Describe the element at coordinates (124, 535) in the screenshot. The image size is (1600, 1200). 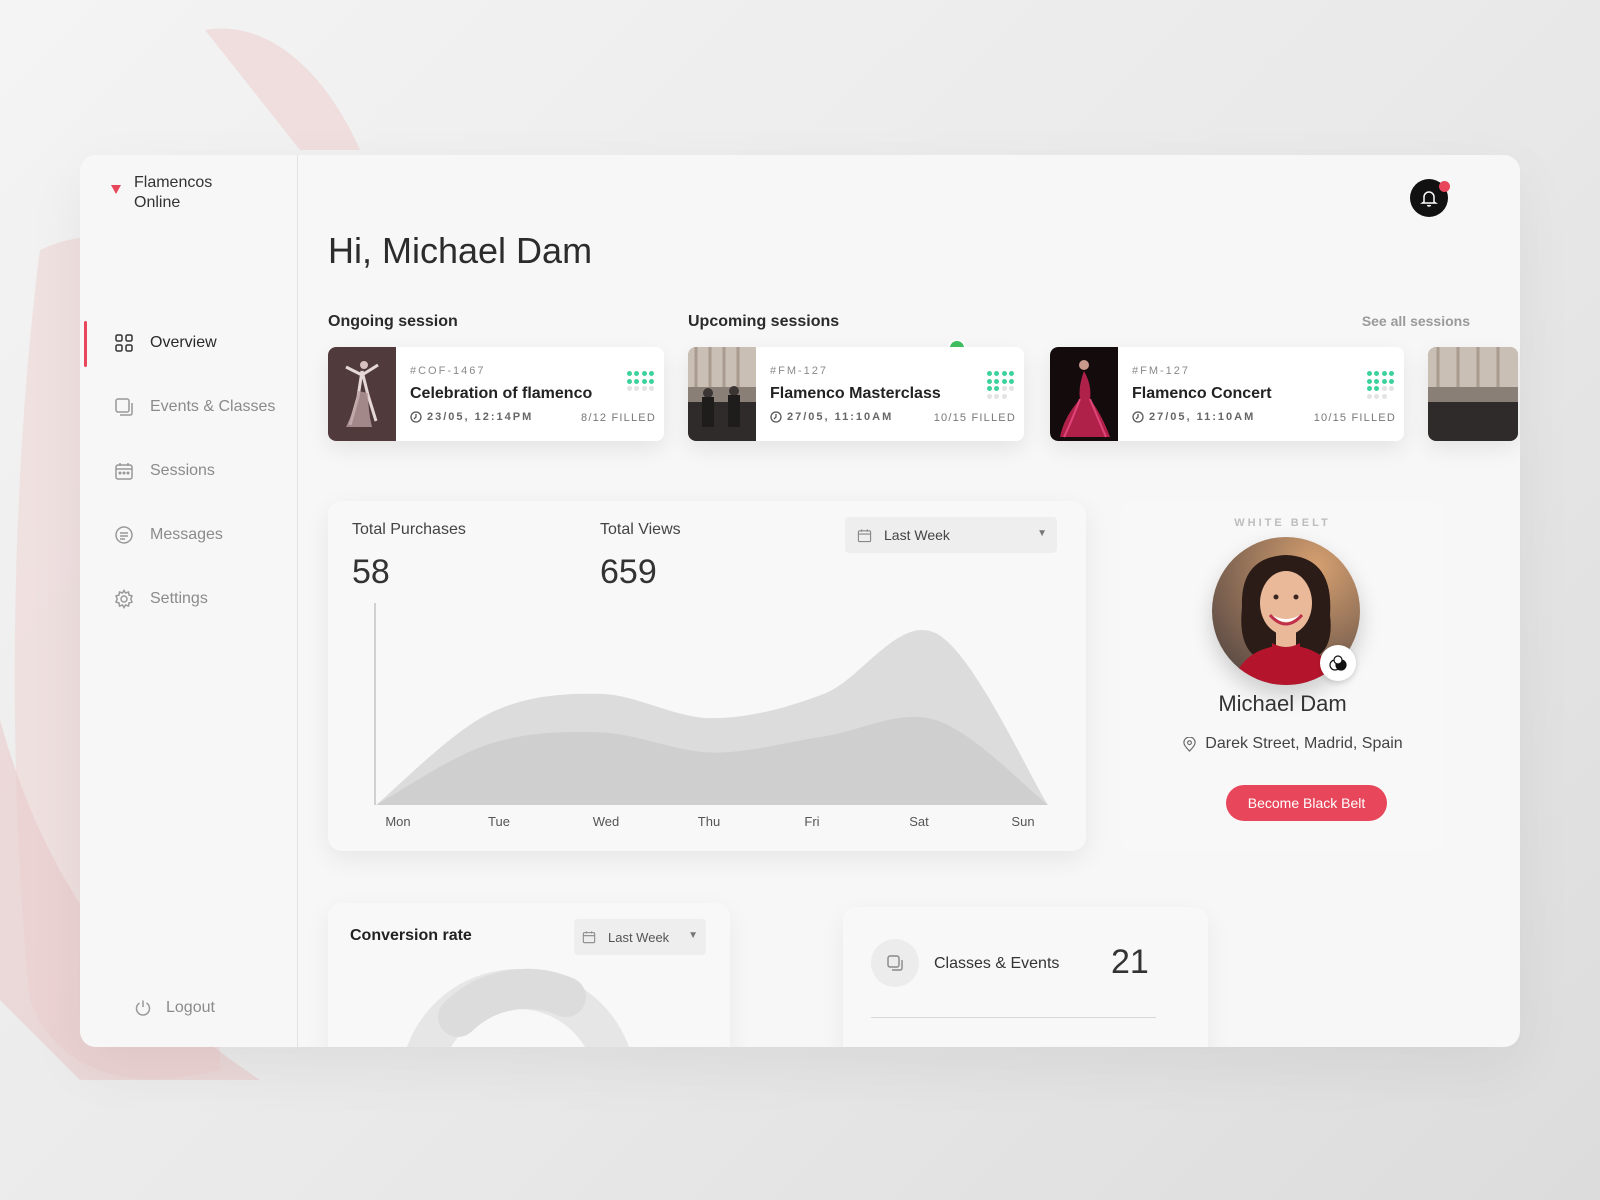
I see `message-icon` at that location.